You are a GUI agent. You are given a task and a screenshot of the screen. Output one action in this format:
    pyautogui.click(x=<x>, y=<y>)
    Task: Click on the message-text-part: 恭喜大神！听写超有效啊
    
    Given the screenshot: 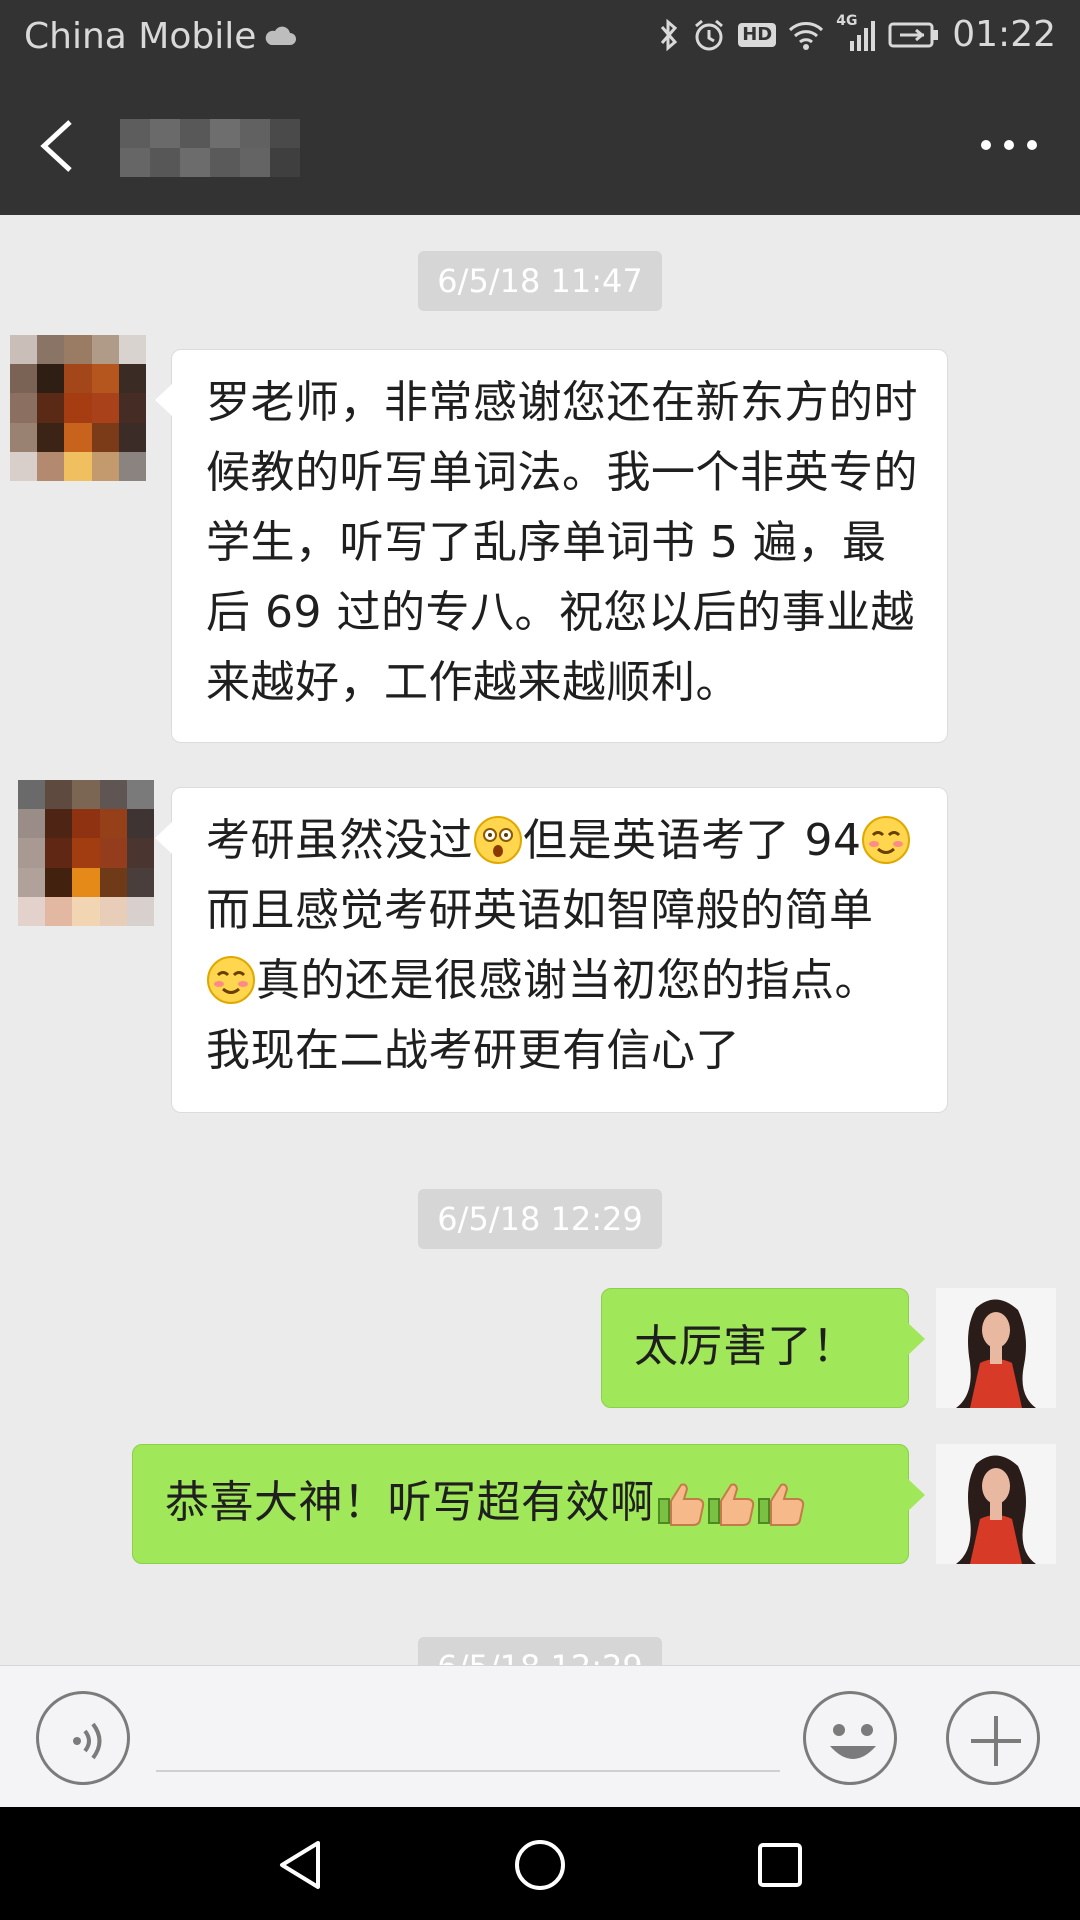 What is the action you would take?
    pyautogui.click(x=410, y=1502)
    